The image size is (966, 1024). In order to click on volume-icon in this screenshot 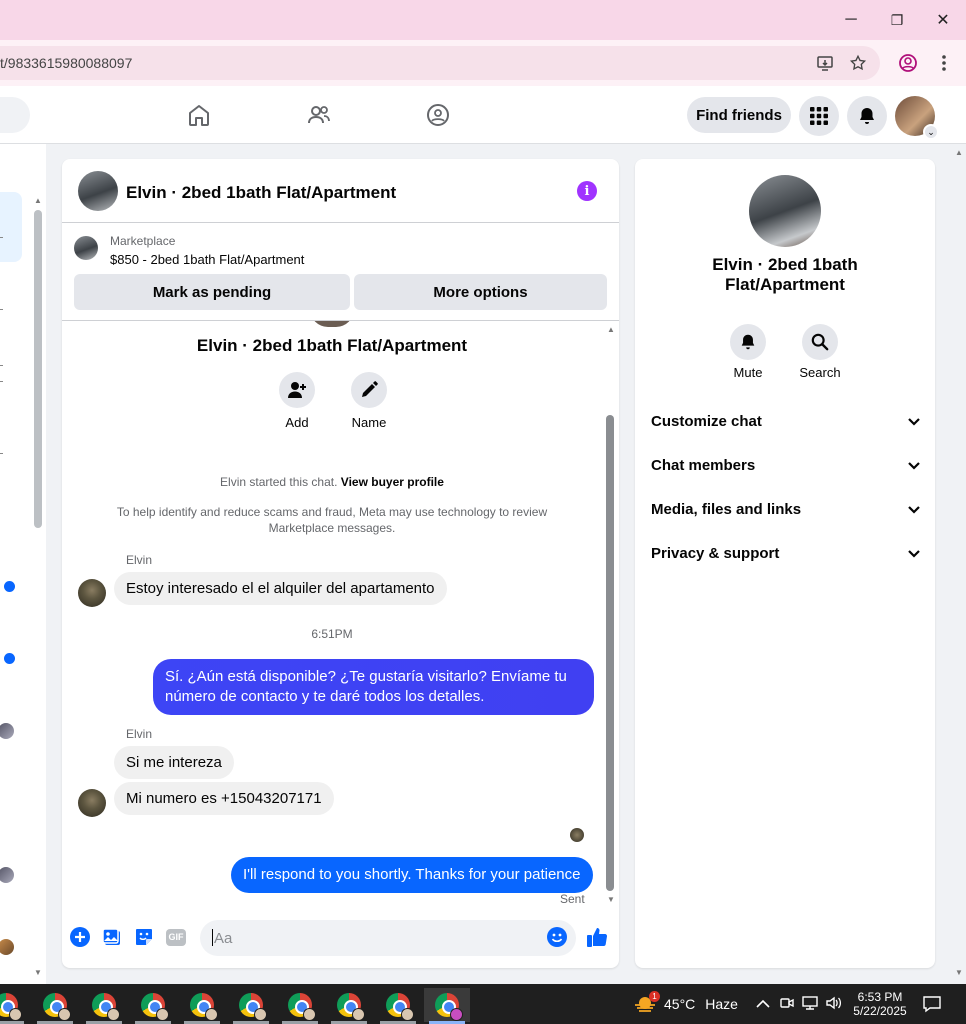, I will do `click(834, 1004)`.